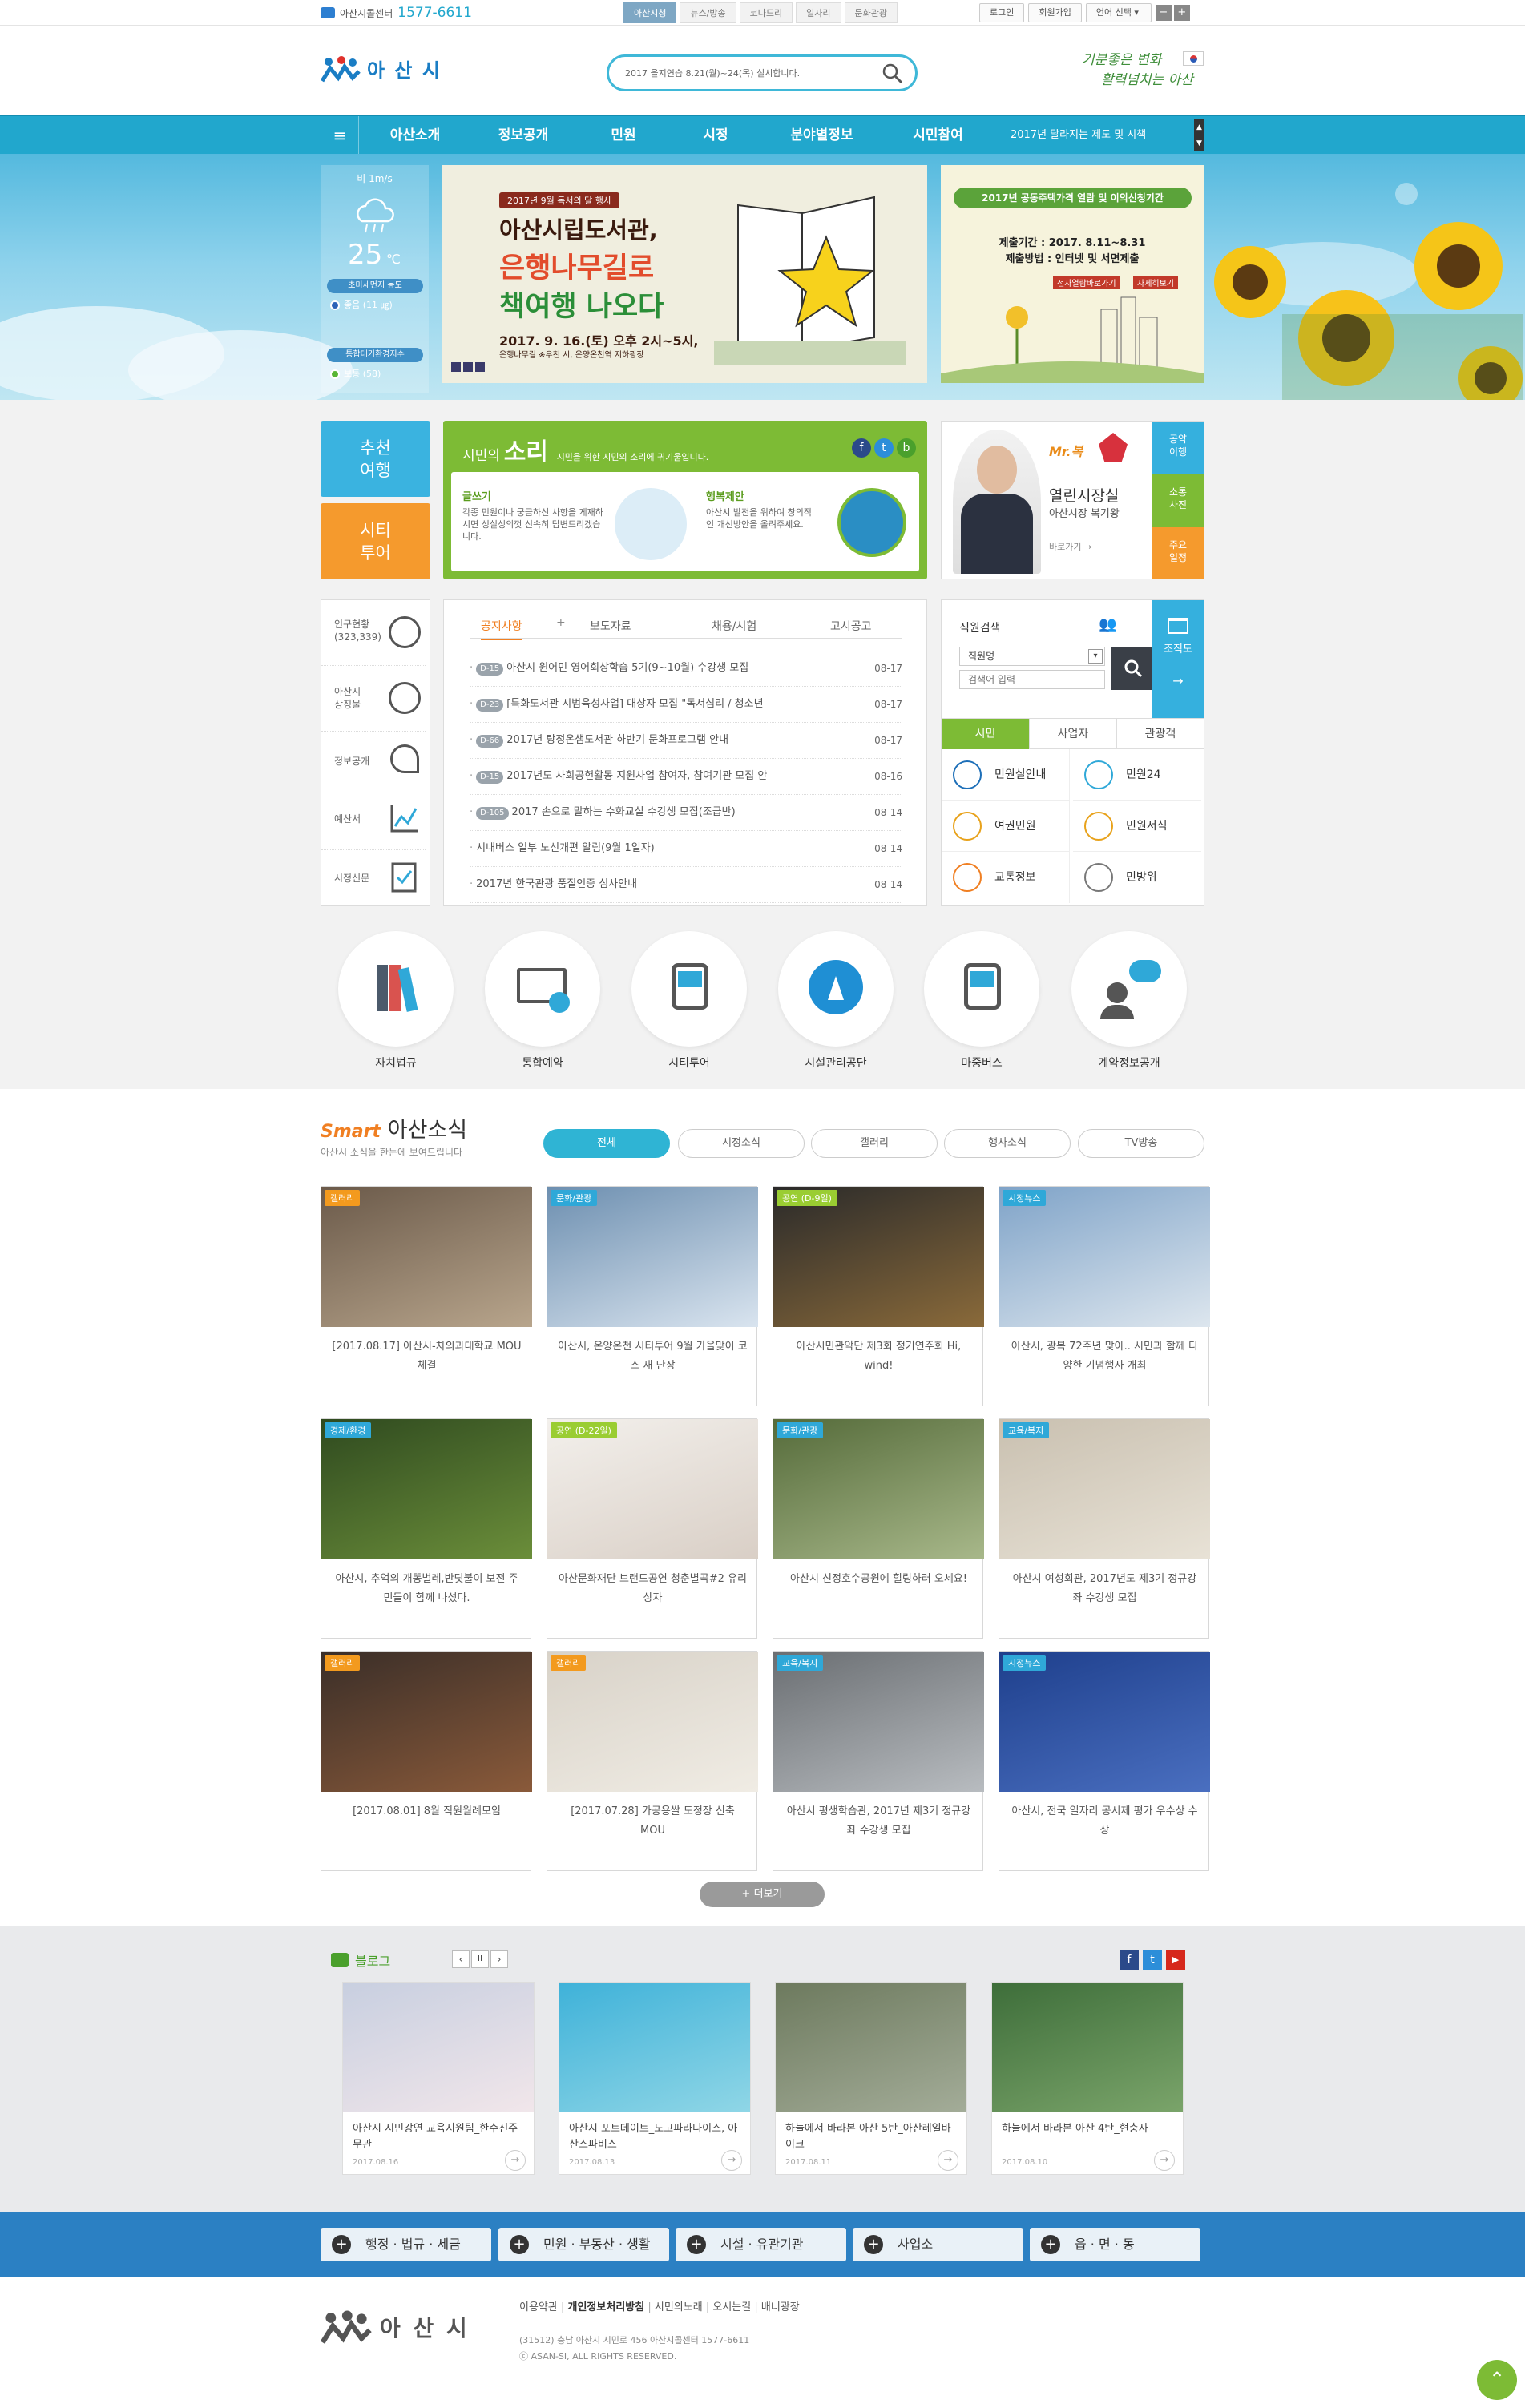  I want to click on footer-link-song: 시민의노래, so click(679, 2307).